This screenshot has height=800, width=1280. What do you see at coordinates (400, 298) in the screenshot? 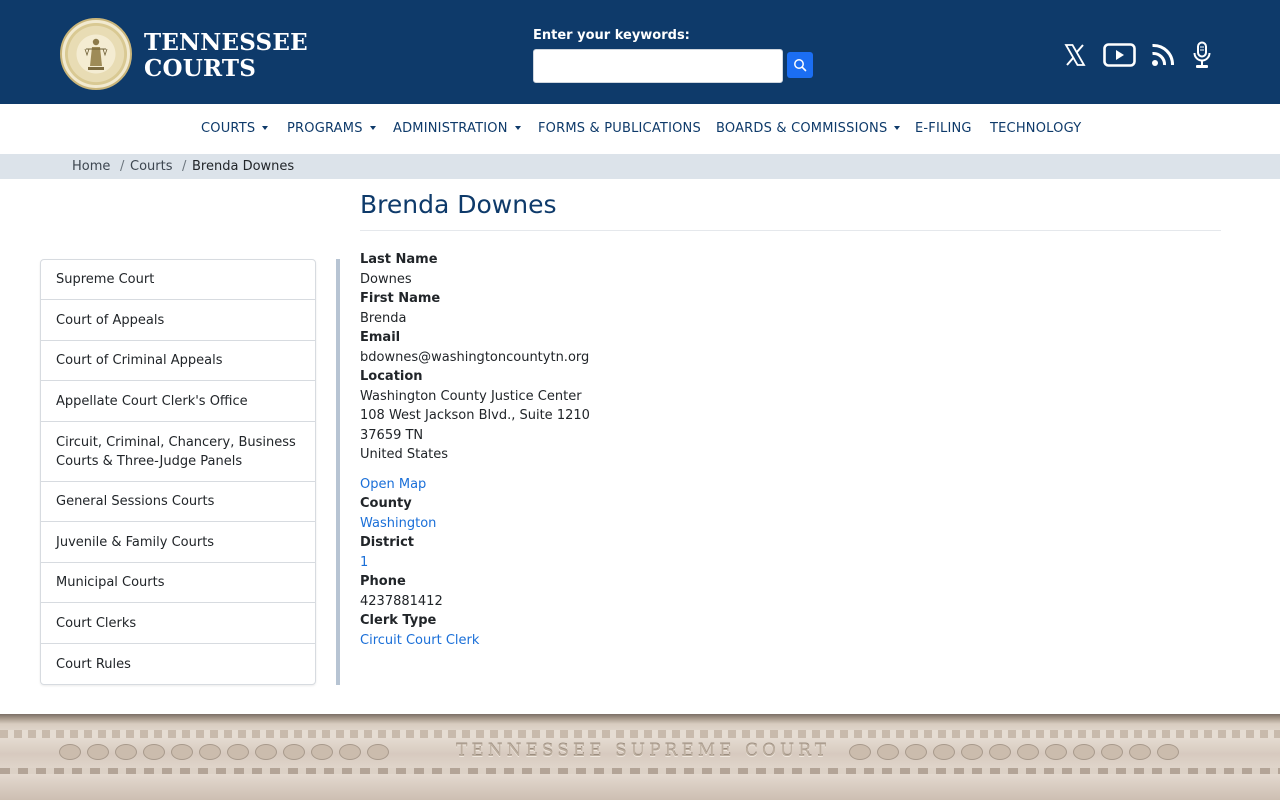
I see `first-name-label: First Name` at bounding box center [400, 298].